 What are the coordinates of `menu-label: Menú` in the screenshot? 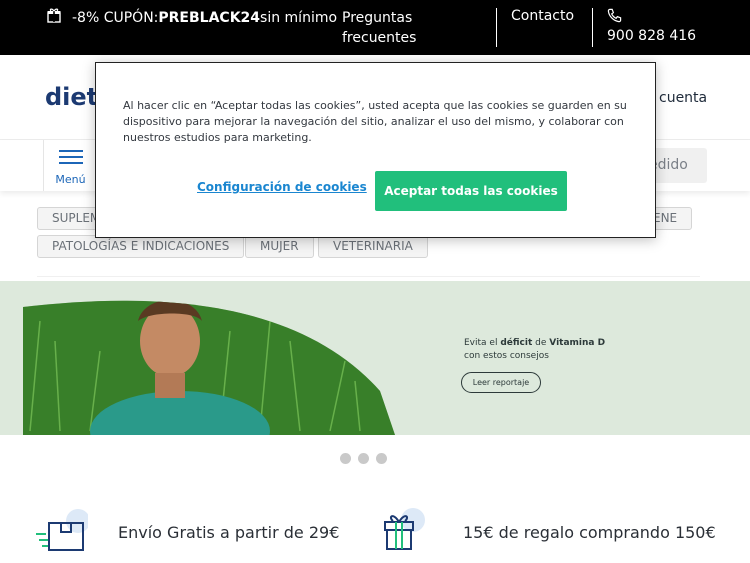 It's located at (70, 179).